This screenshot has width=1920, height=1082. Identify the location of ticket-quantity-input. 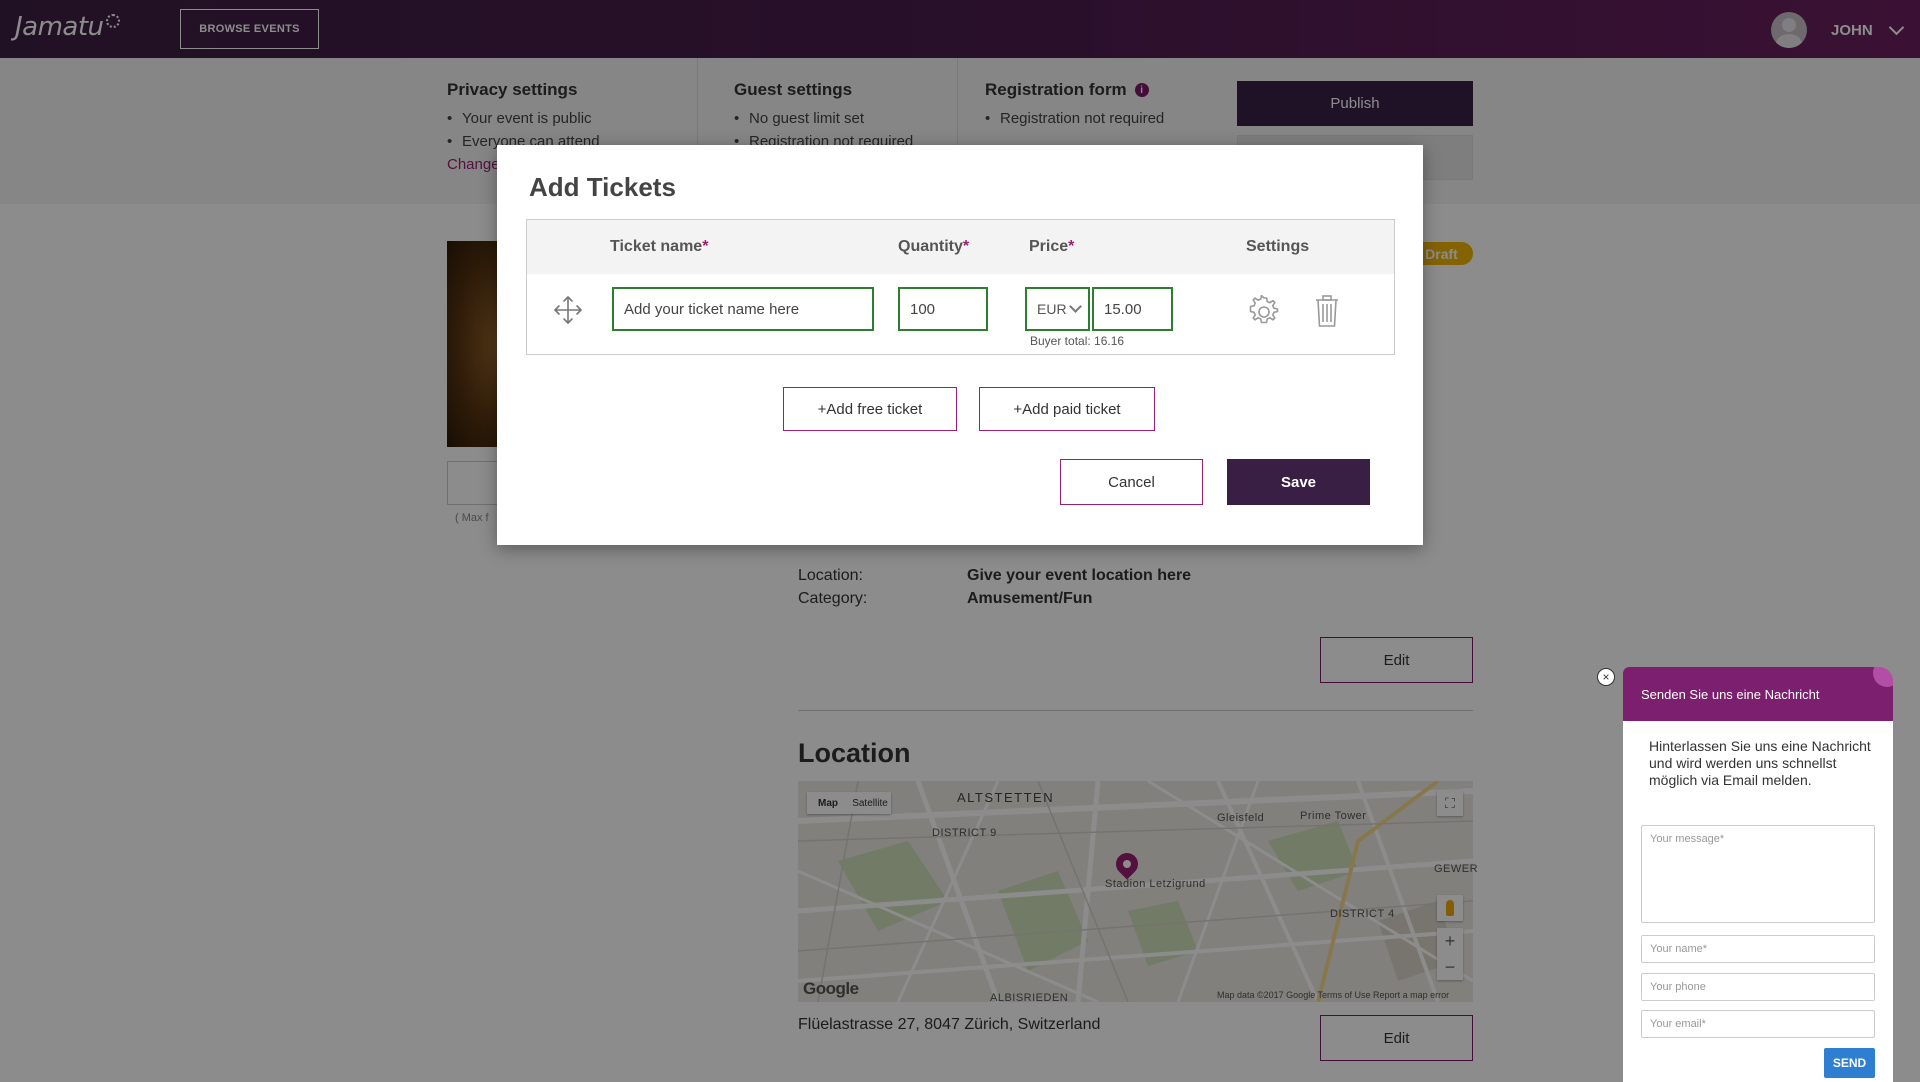
(943, 309).